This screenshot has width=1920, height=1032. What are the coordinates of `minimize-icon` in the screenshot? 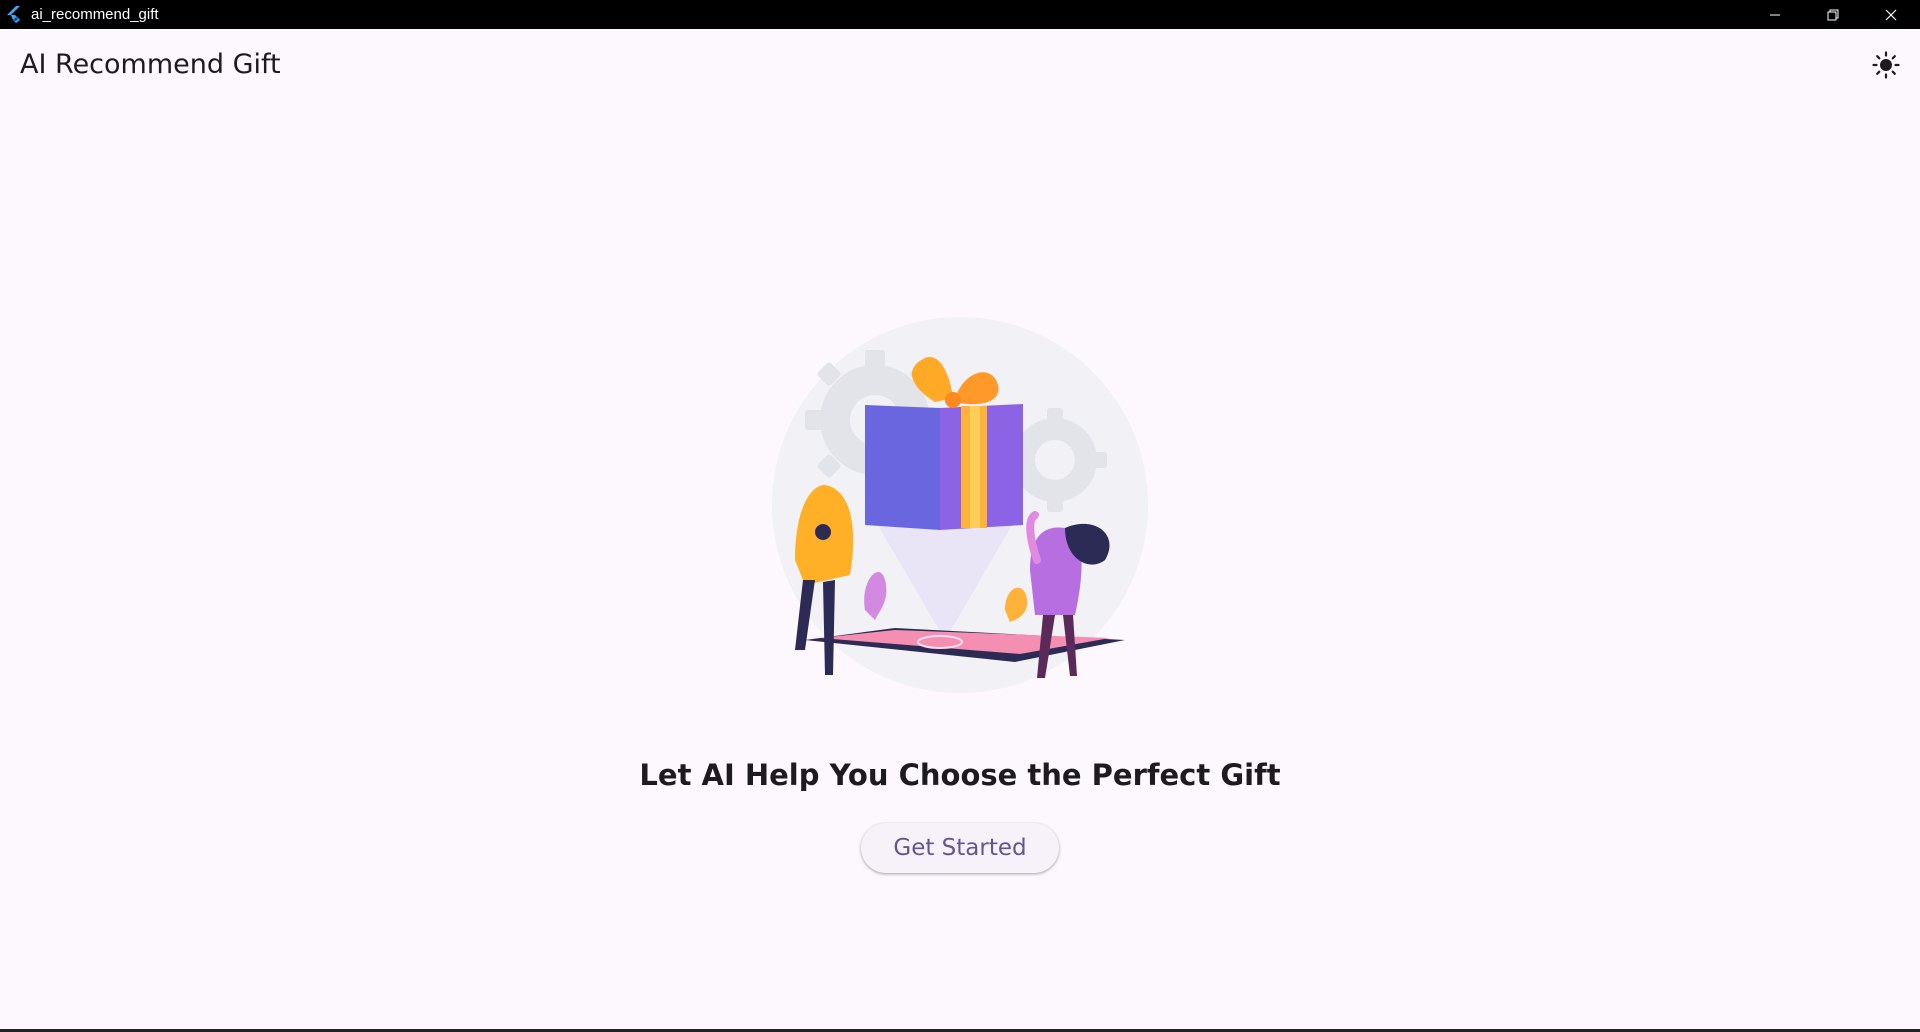 It's located at (1775, 14).